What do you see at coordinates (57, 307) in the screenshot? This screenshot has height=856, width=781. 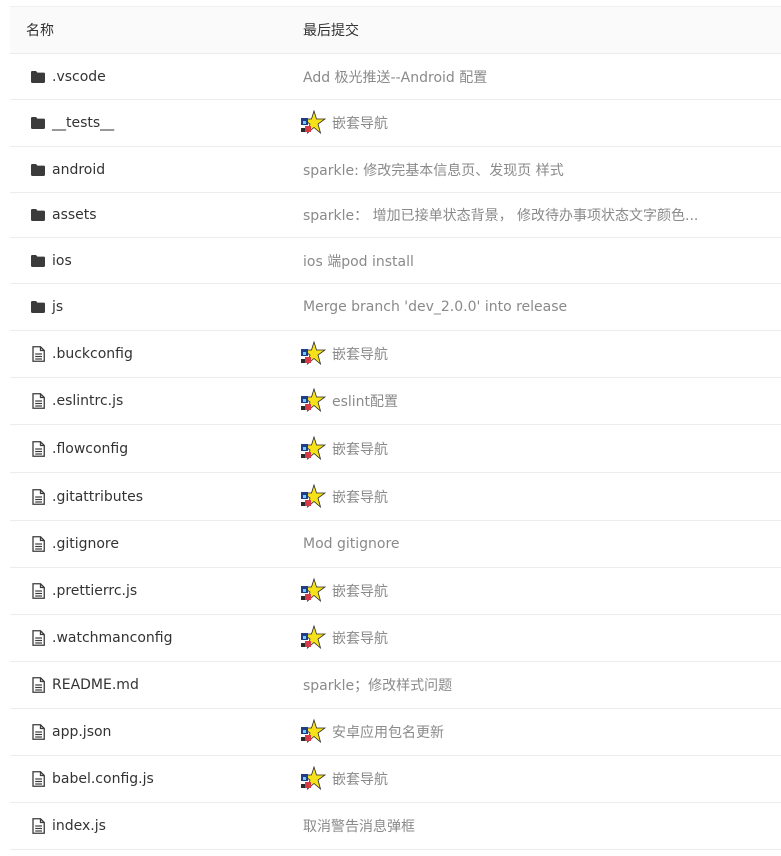 I see `file-name-link: js` at bounding box center [57, 307].